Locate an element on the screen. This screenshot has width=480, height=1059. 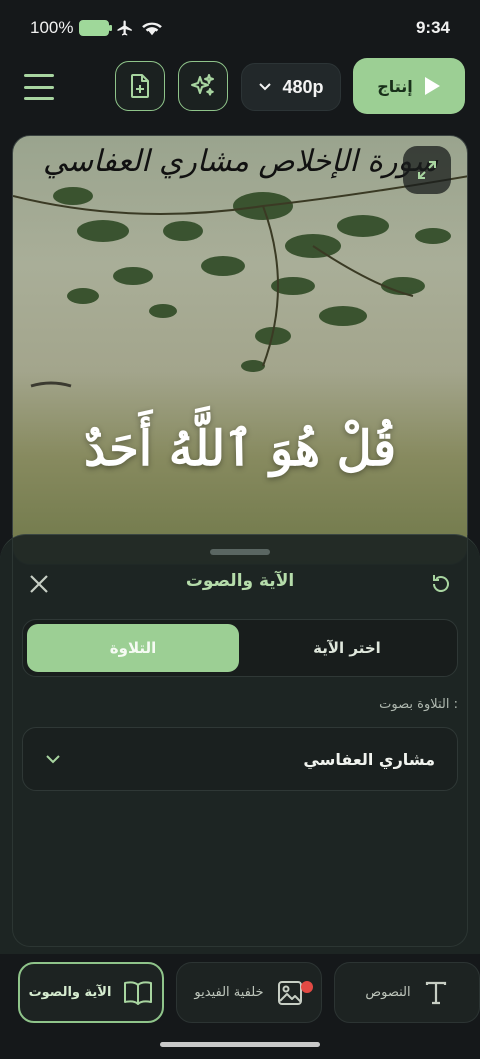
play-icon is located at coordinates (432, 86).